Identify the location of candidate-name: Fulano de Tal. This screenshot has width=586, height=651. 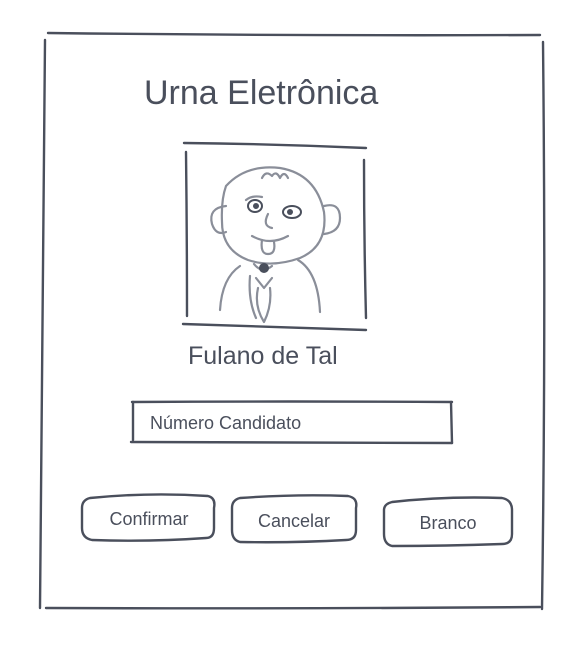
(263, 356).